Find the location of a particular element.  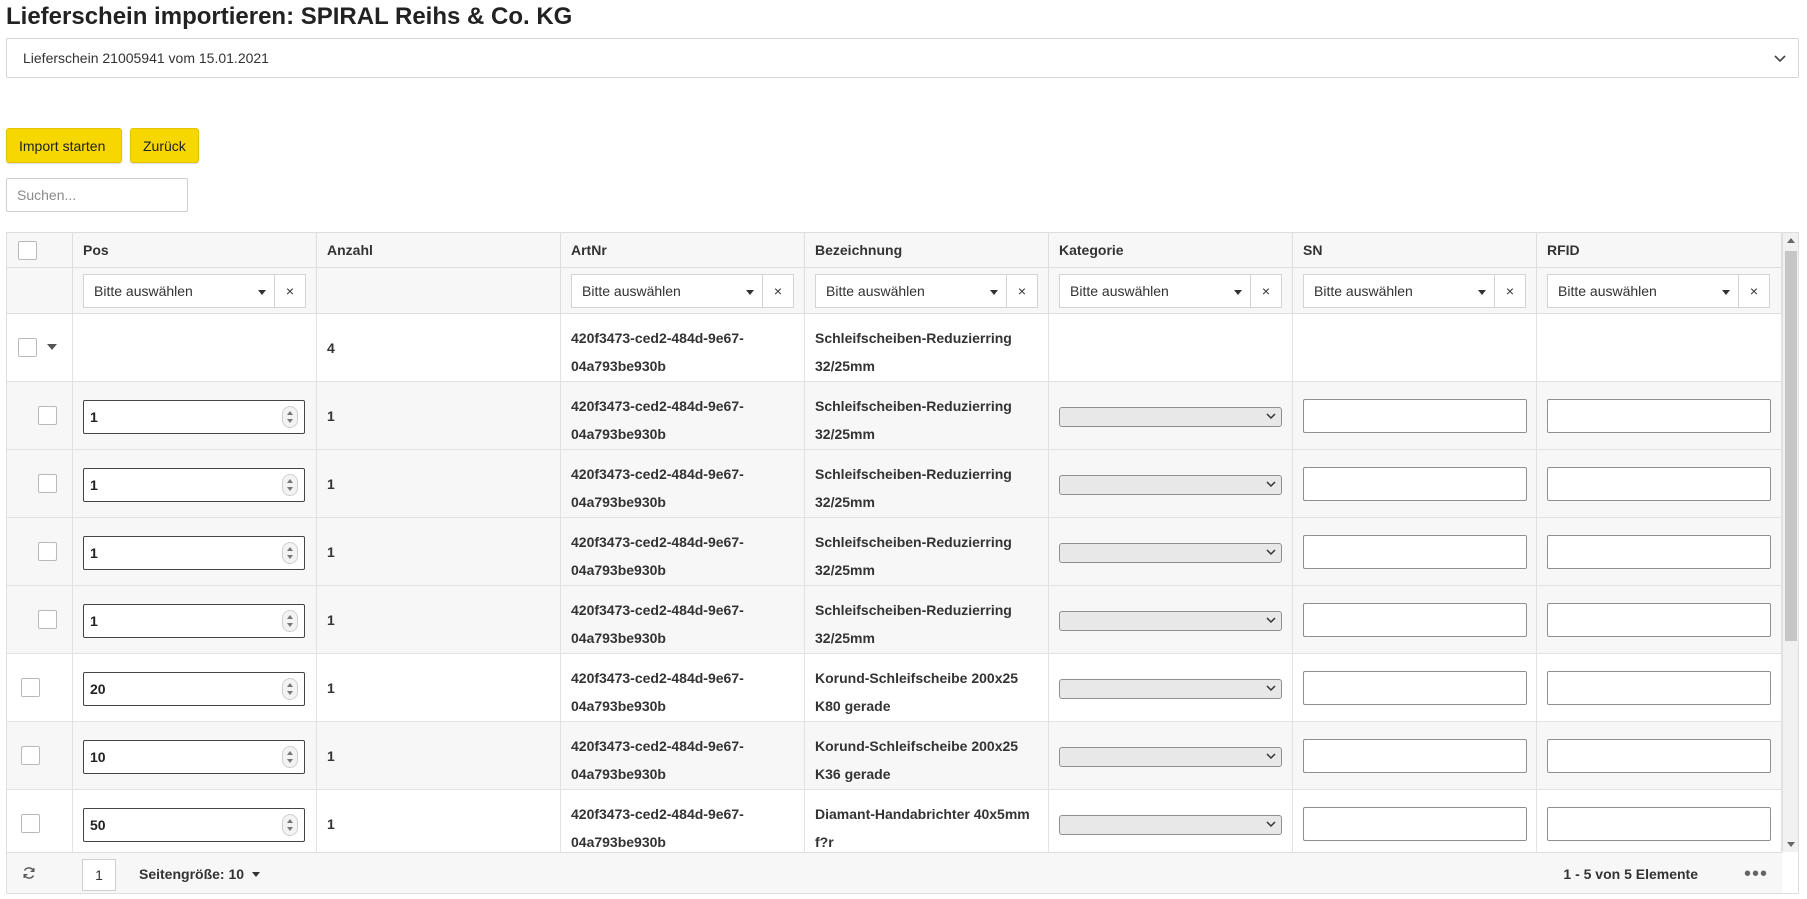

header-kategorie: Kategorie is located at coordinates (1171, 250).